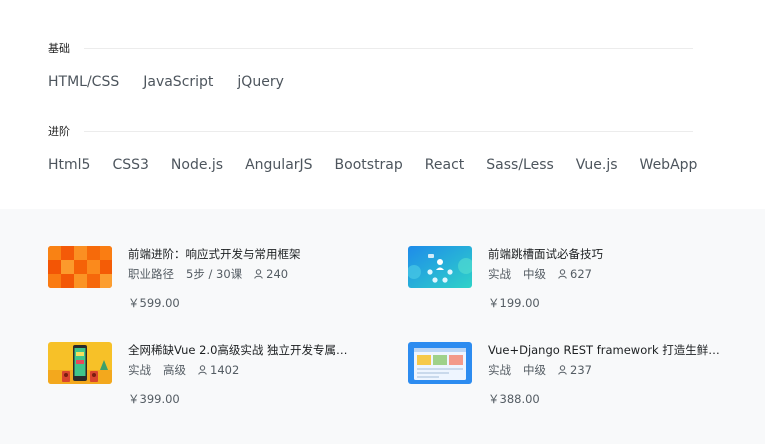 The height and width of the screenshot is (444, 765). Describe the element at coordinates (369, 165) in the screenshot. I see `tag-bootstrap: Bootstrap` at that location.